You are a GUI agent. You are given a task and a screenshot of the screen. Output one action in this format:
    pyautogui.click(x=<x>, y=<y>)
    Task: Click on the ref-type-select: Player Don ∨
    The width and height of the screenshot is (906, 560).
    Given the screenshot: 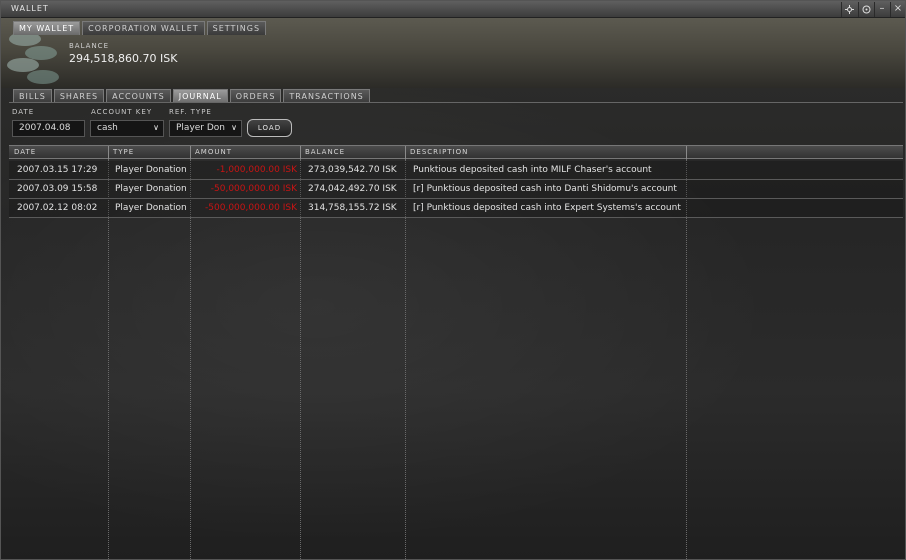 What is the action you would take?
    pyautogui.click(x=205, y=128)
    